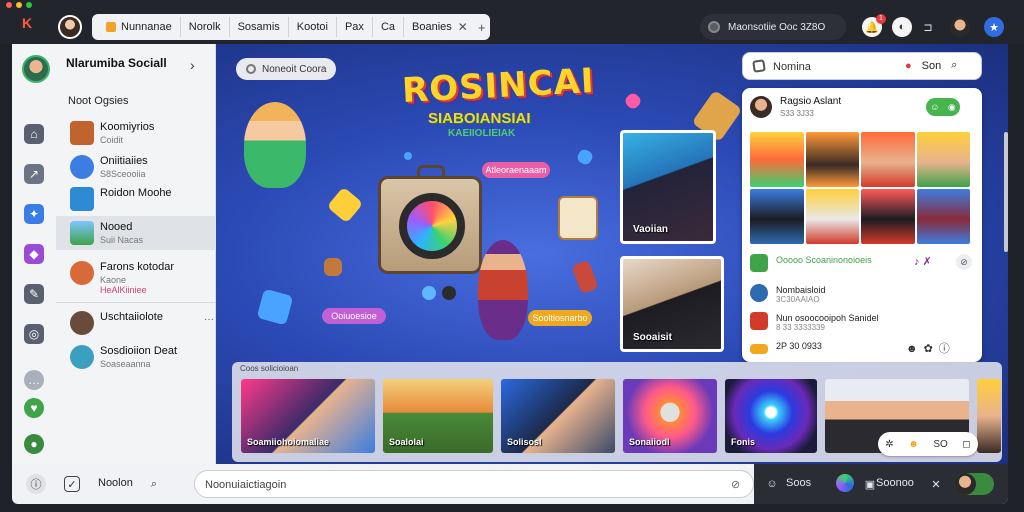  I want to click on panel-row: 2P 30 0933 ☻✿ⓘ, so click(862, 349).